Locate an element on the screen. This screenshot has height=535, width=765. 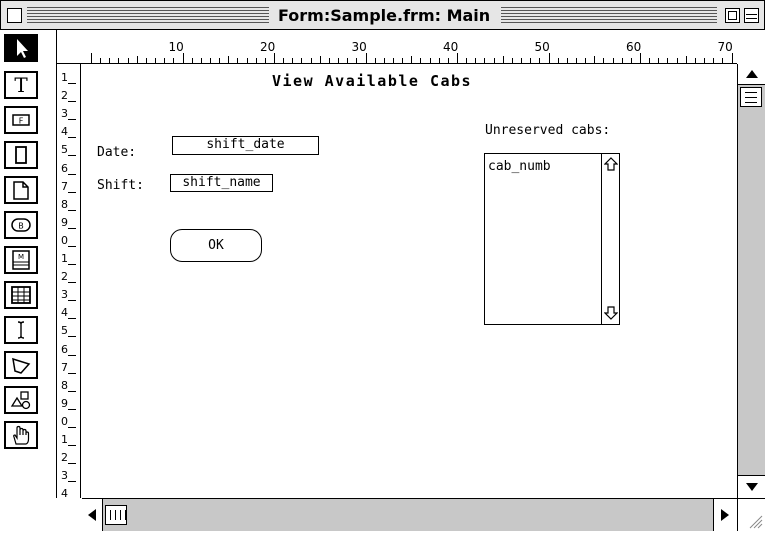
window-title-bar: Form:Sample.frm: Main is located at coordinates (382, 15).